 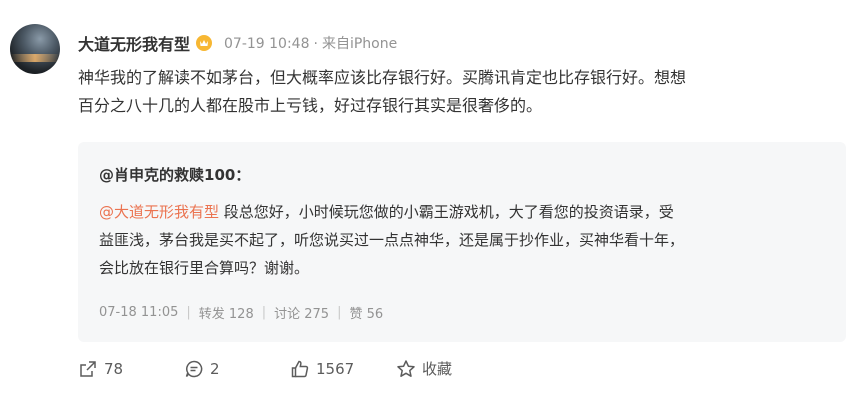 What do you see at coordinates (134, 43) in the screenshot?
I see `username: 大道无形我有型` at bounding box center [134, 43].